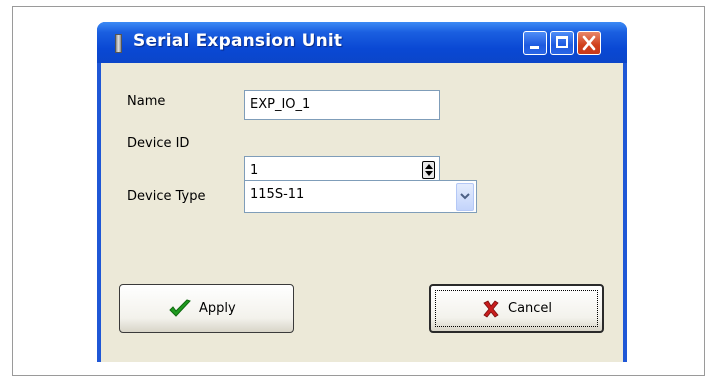 The image size is (717, 376). What do you see at coordinates (166, 196) in the screenshot?
I see `device-type-label: Device Type` at bounding box center [166, 196].